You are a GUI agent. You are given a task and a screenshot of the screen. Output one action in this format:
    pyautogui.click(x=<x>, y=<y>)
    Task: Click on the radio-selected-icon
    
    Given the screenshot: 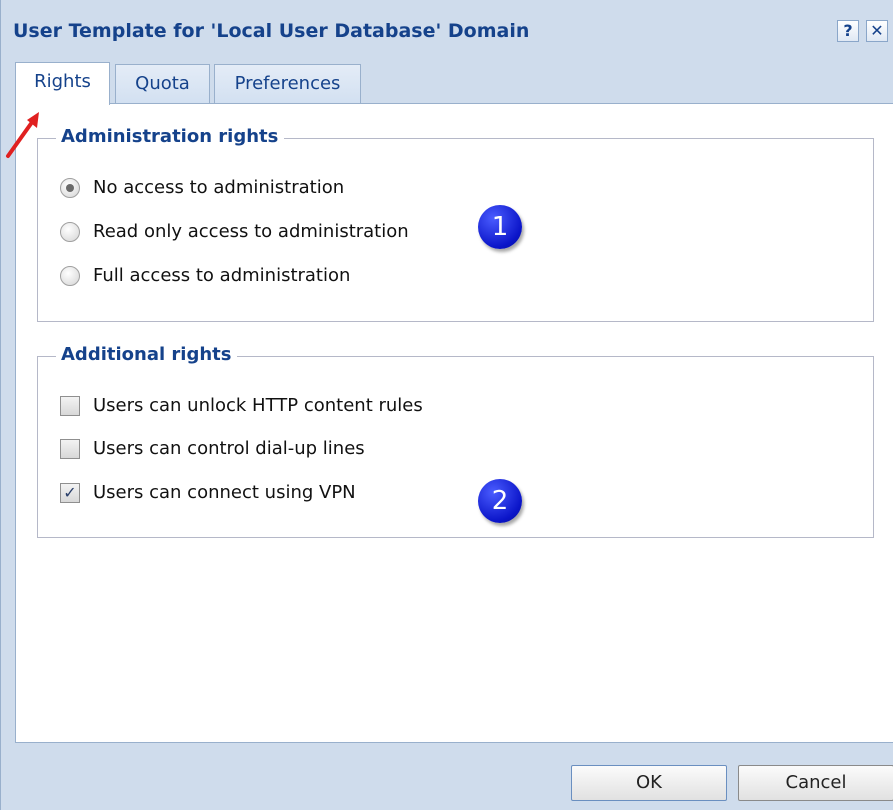 What is the action you would take?
    pyautogui.click(x=70, y=188)
    